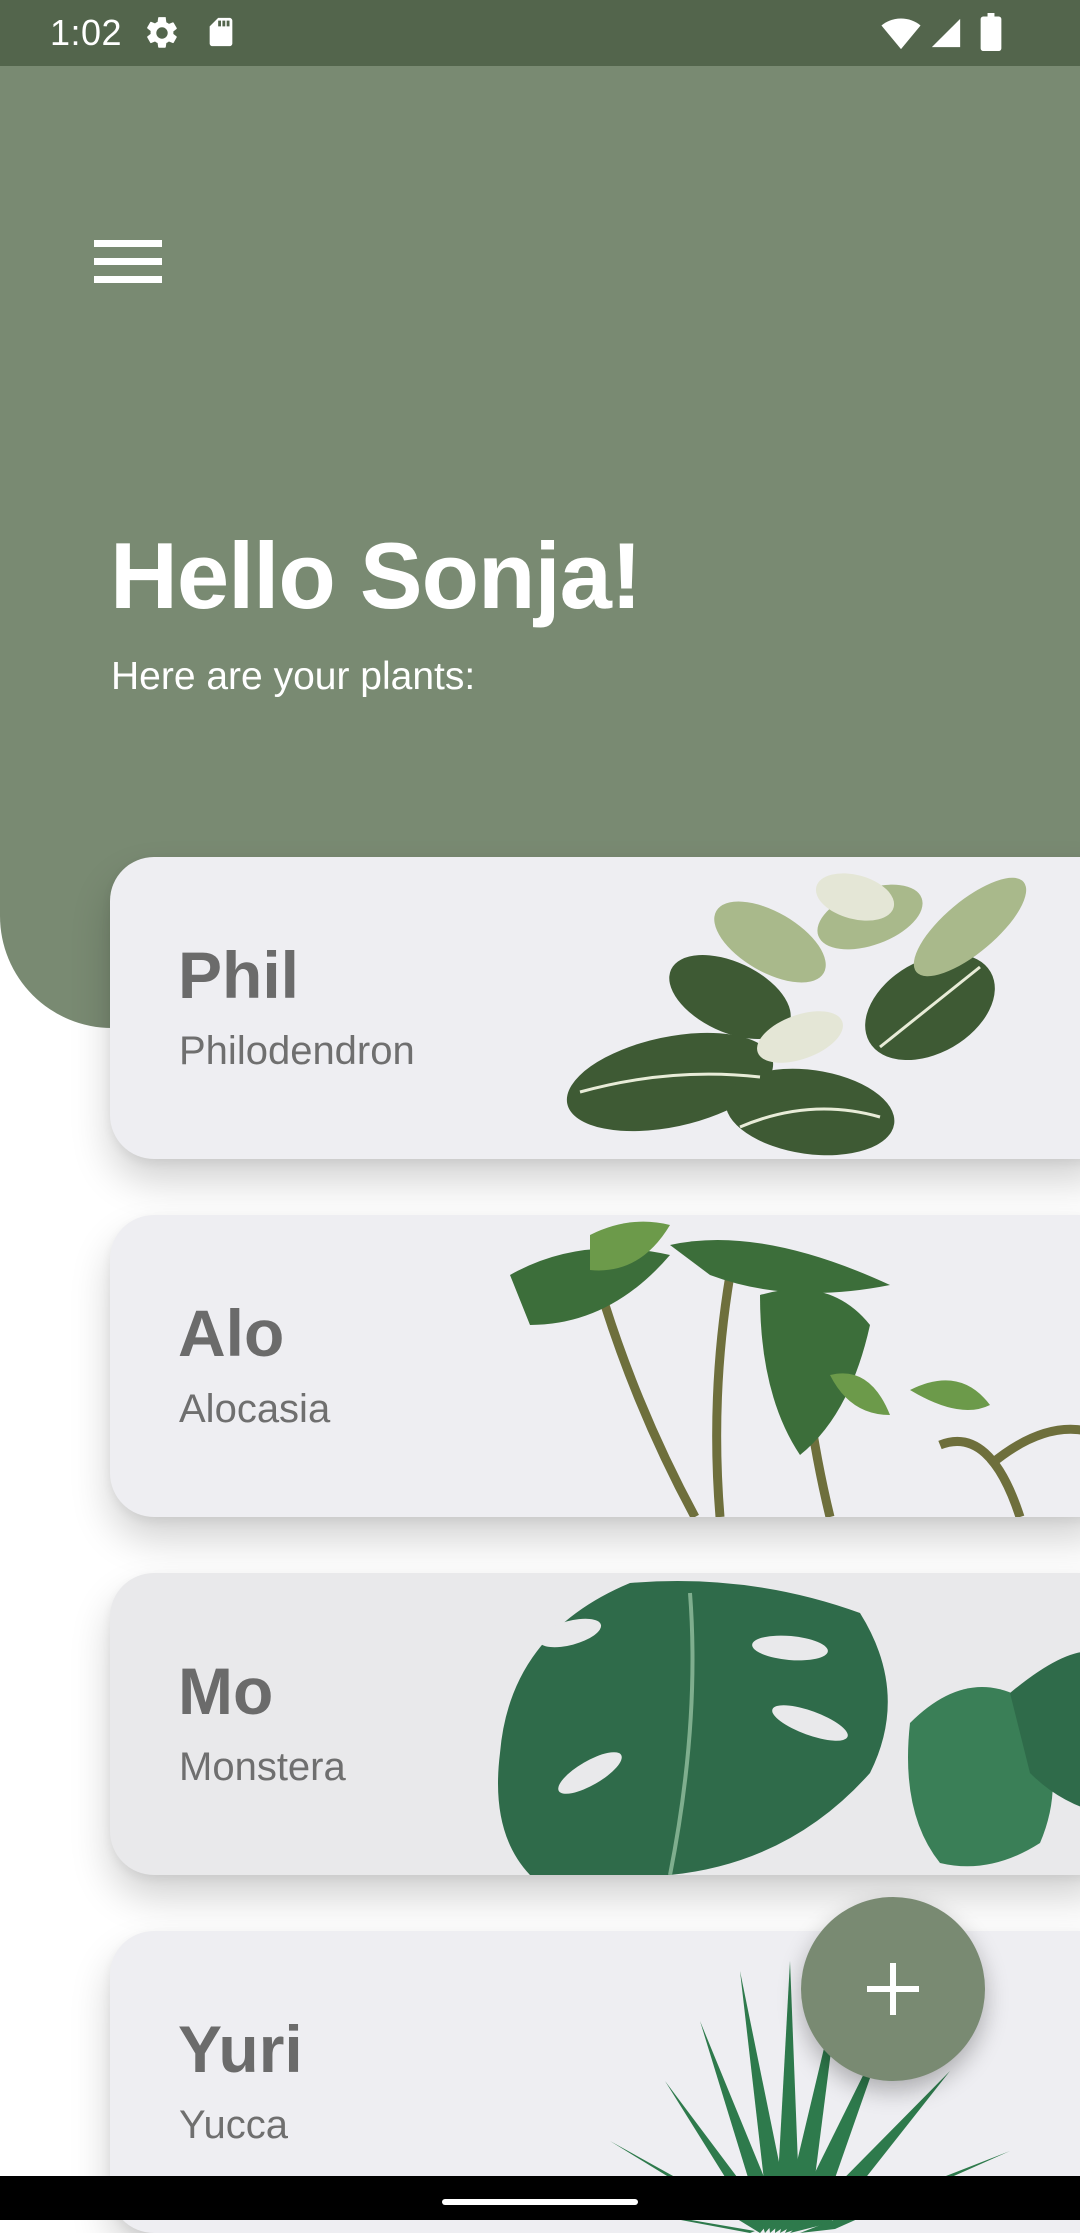 The width and height of the screenshot is (1080, 2233). I want to click on plant-card-alo: Alo Alocasia, so click(595, 1366).